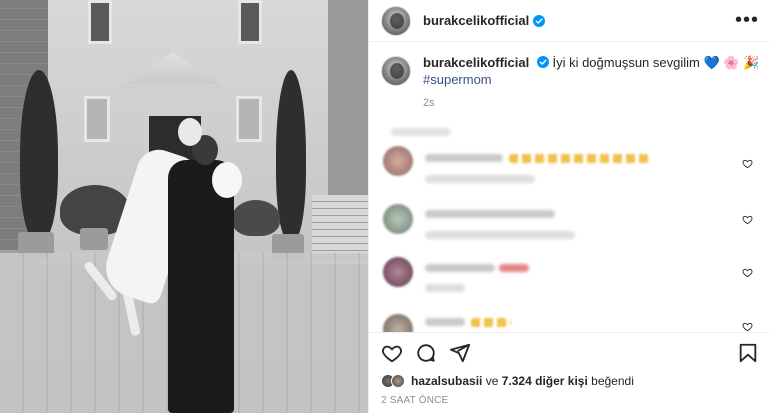 This screenshot has width=770, height=413. What do you see at coordinates (591, 79) in the screenshot?
I see `caption-hashtag: #supermom` at bounding box center [591, 79].